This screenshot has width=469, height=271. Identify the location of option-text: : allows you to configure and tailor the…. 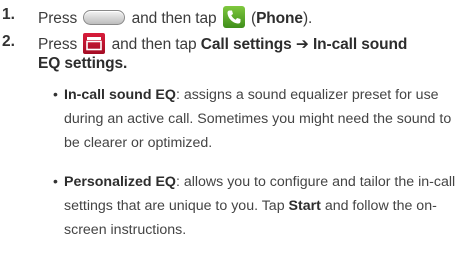
(315, 182).